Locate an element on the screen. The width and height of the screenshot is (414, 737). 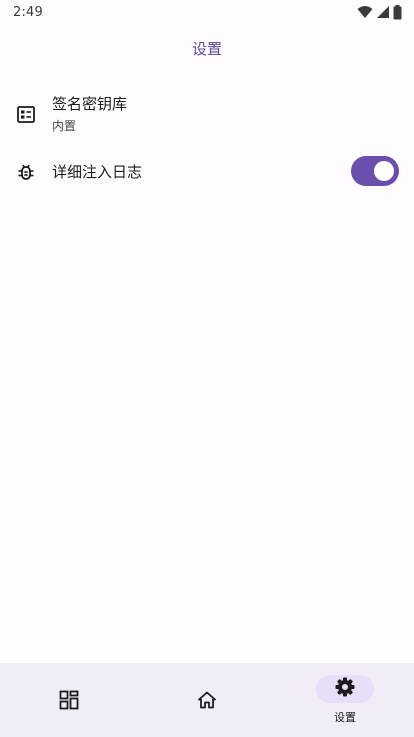
bottom-navigation: 设置 is located at coordinates (207, 700).